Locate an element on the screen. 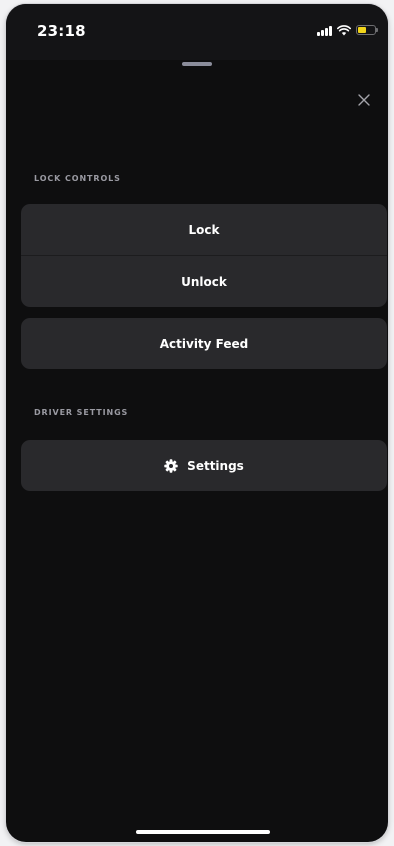  driver-settings-heading: DRIVER SETTINGS is located at coordinates (81, 412).